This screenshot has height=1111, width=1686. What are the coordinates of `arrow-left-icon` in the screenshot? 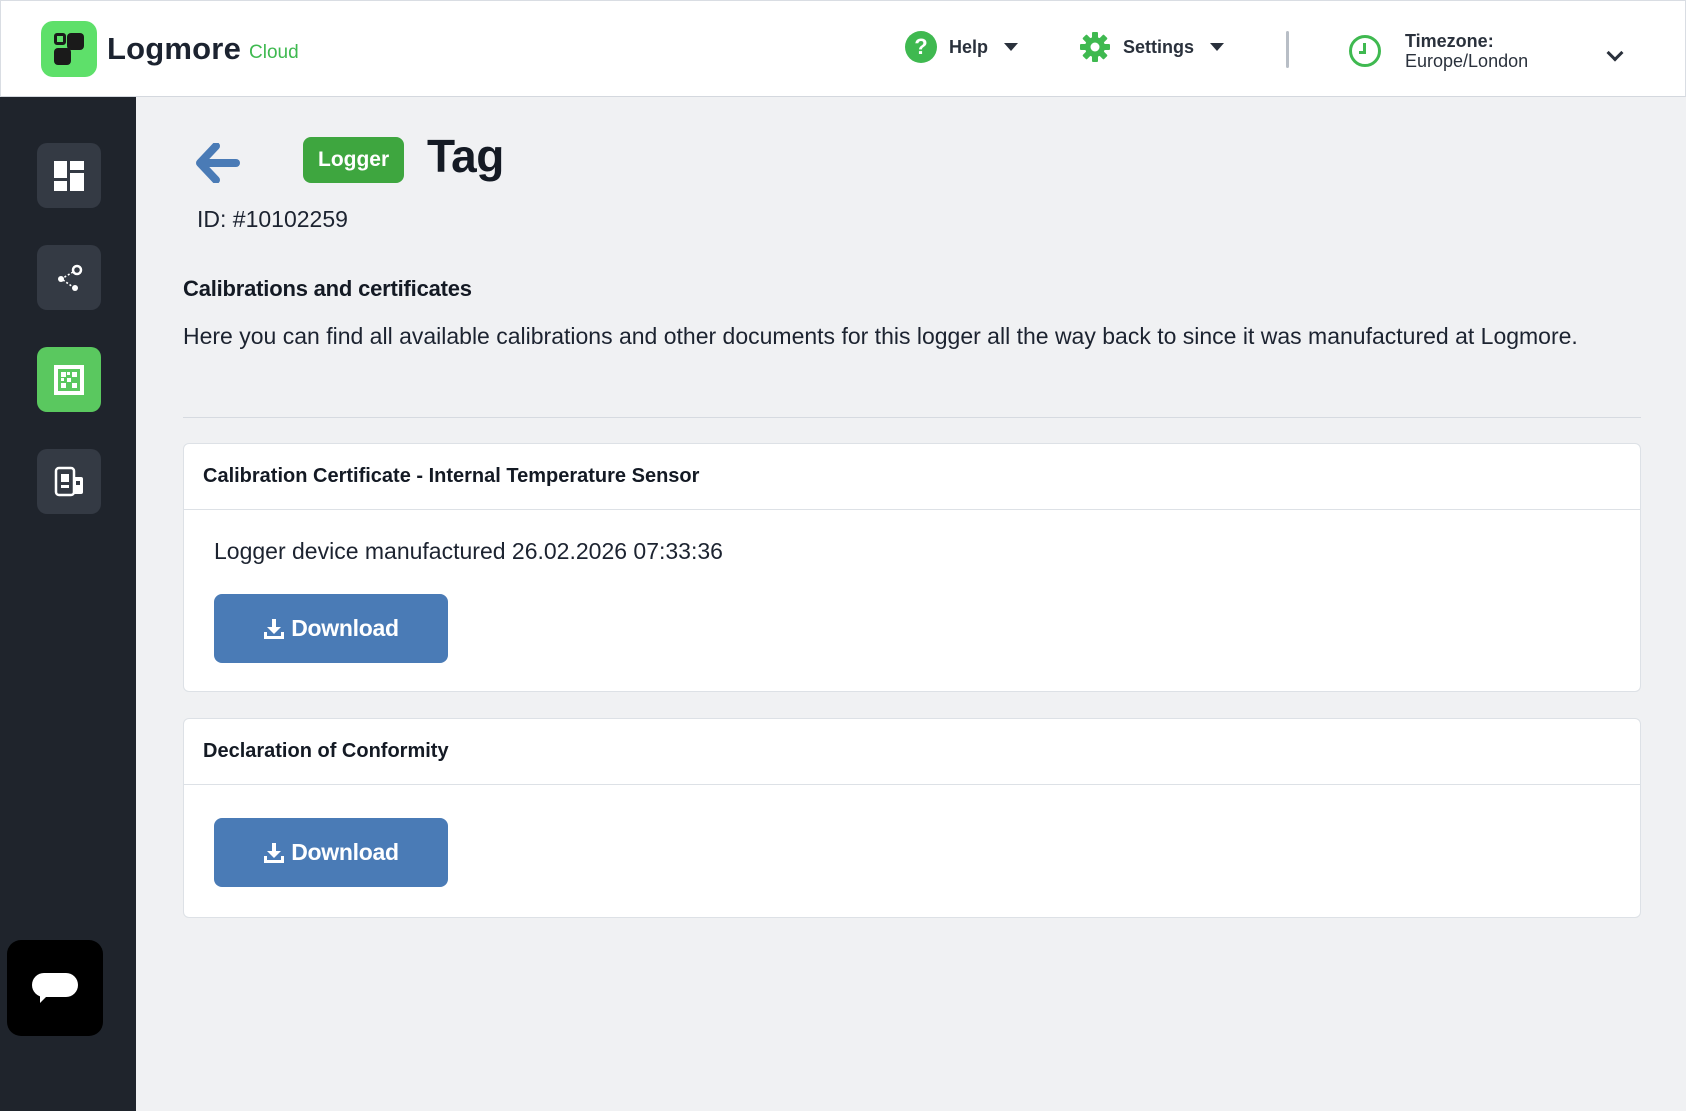 It's located at (218, 163).